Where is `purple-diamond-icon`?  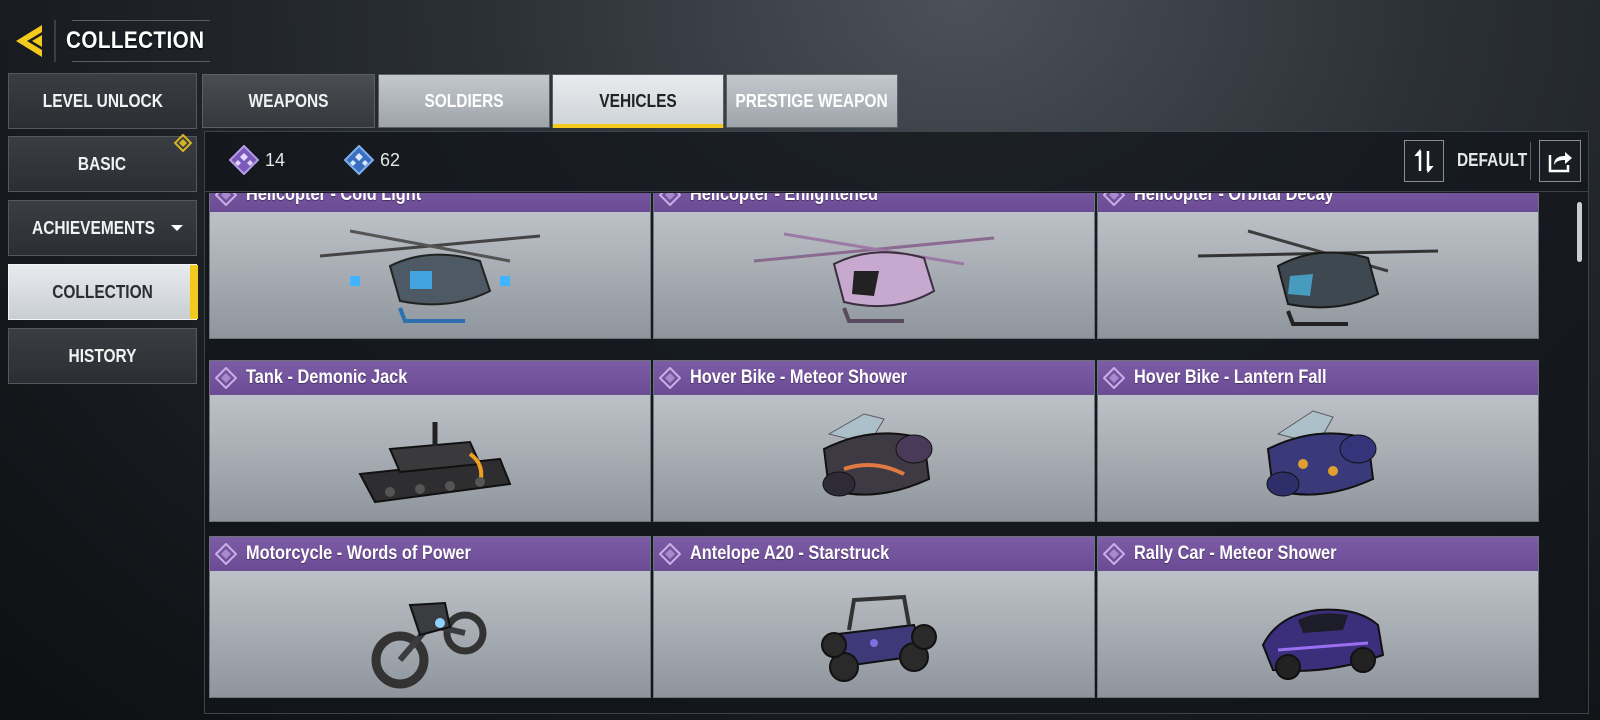 purple-diamond-icon is located at coordinates (244, 160).